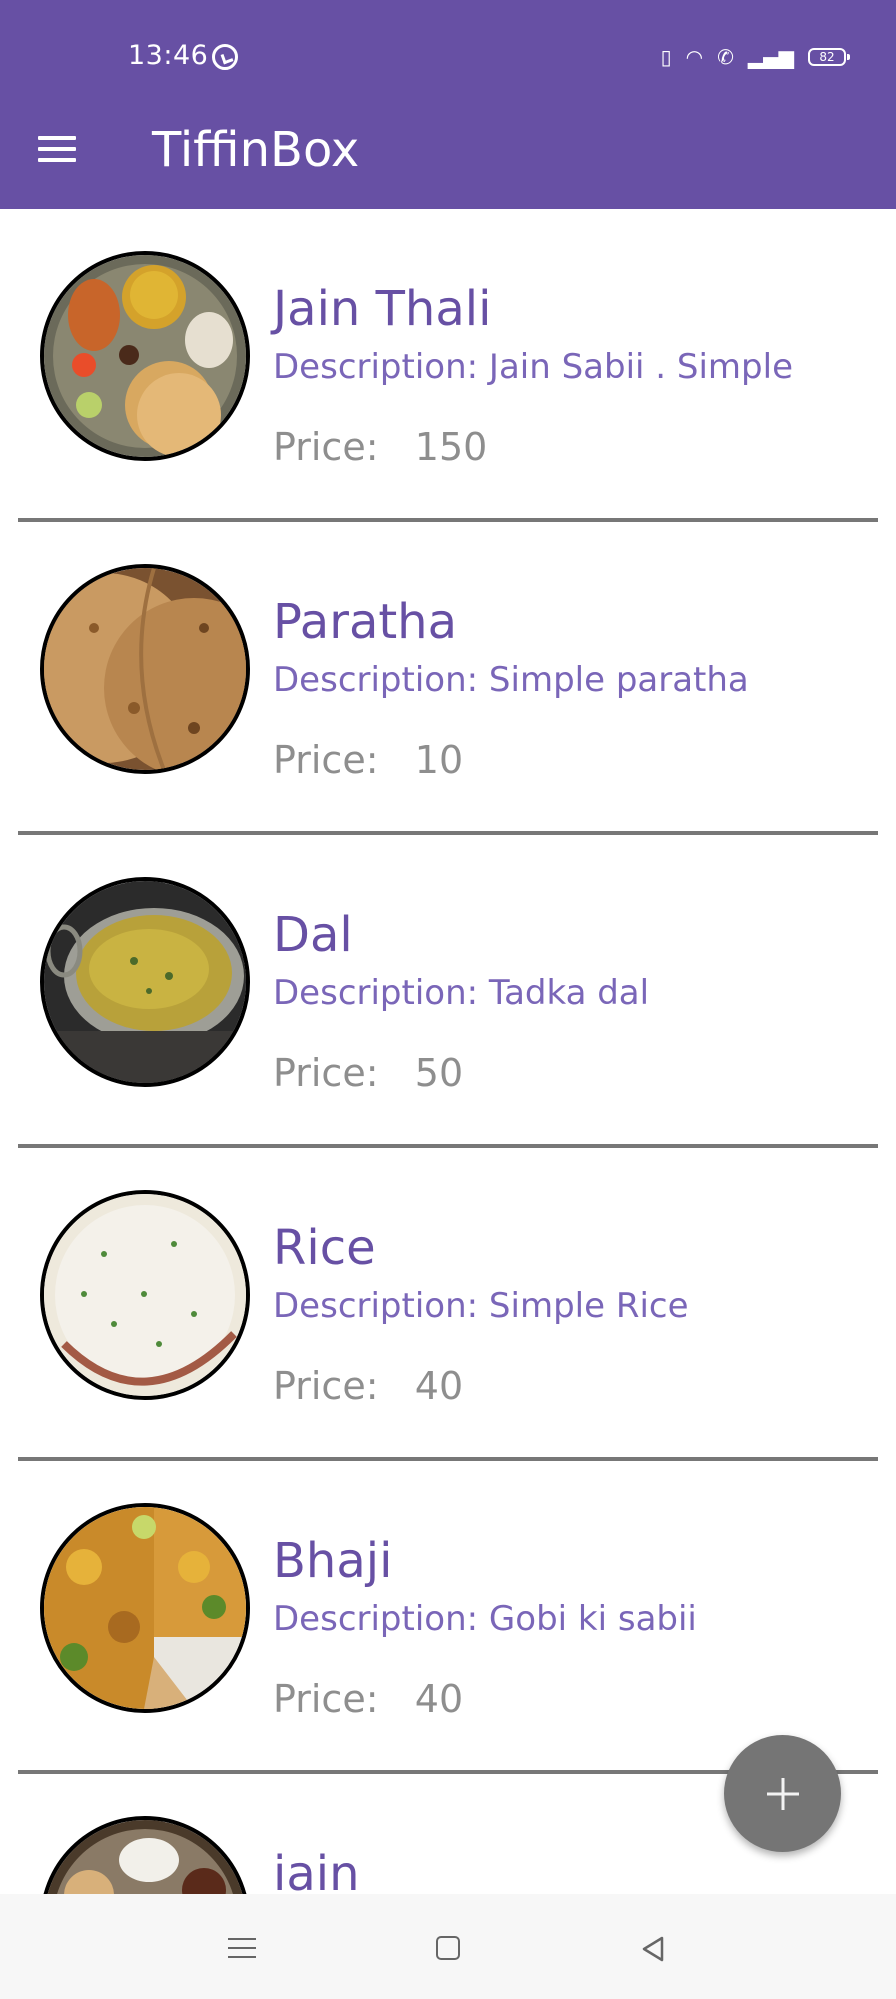 The height and width of the screenshot is (1999, 896). What do you see at coordinates (782, 1793) in the screenshot?
I see `add-button` at bounding box center [782, 1793].